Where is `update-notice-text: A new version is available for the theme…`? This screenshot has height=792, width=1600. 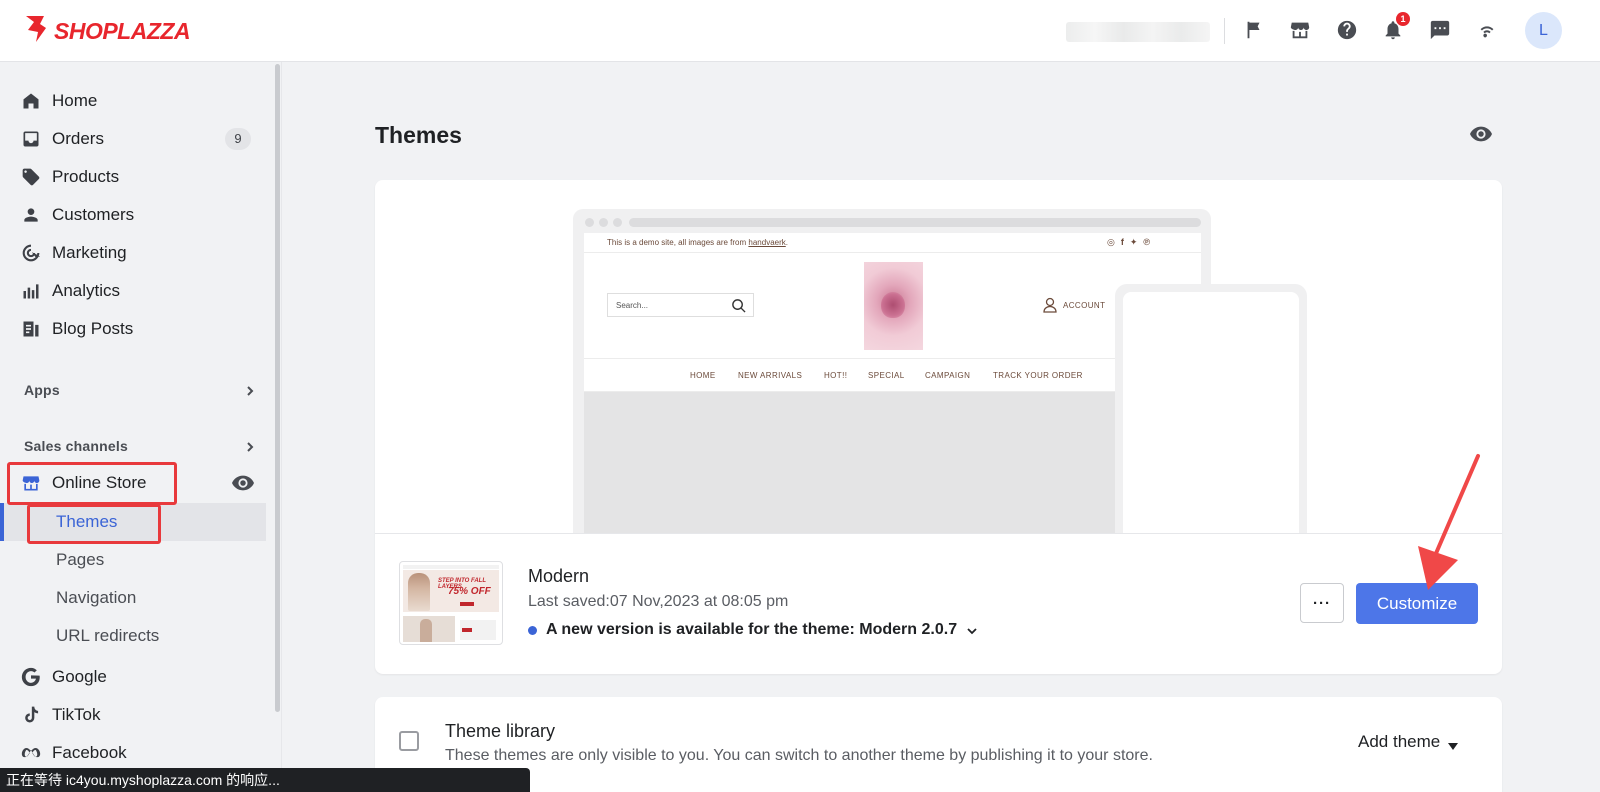 update-notice-text: A new version is available for the theme… is located at coordinates (752, 629).